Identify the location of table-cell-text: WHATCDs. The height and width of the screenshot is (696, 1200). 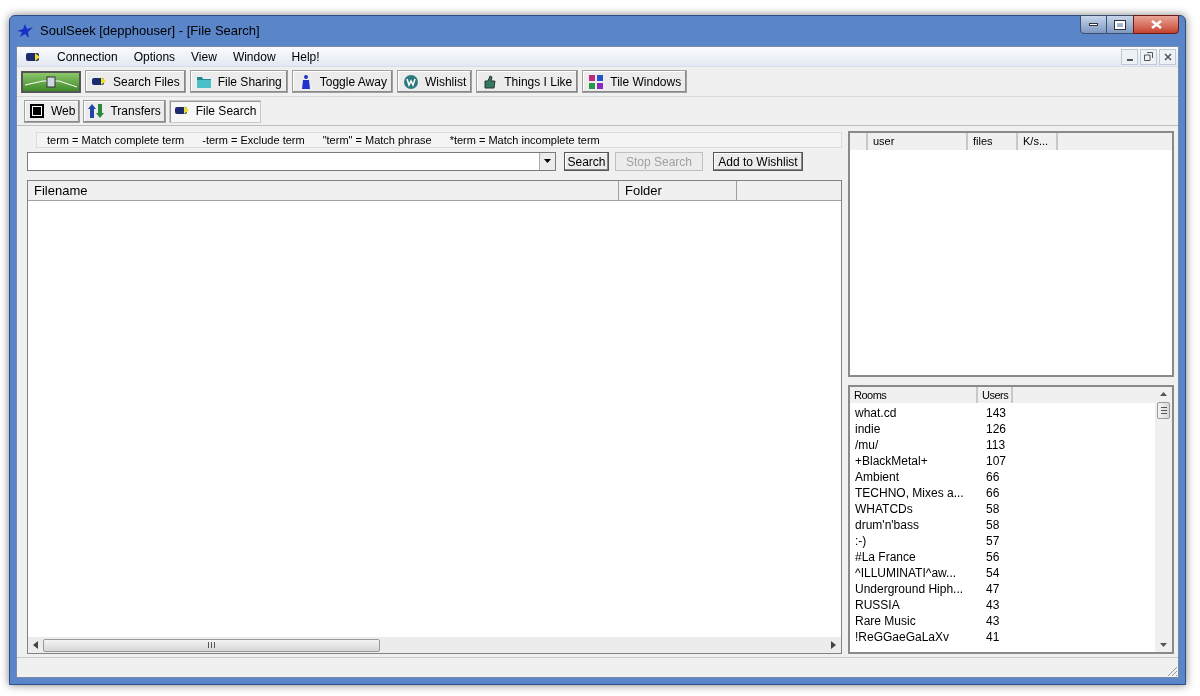
(884, 509).